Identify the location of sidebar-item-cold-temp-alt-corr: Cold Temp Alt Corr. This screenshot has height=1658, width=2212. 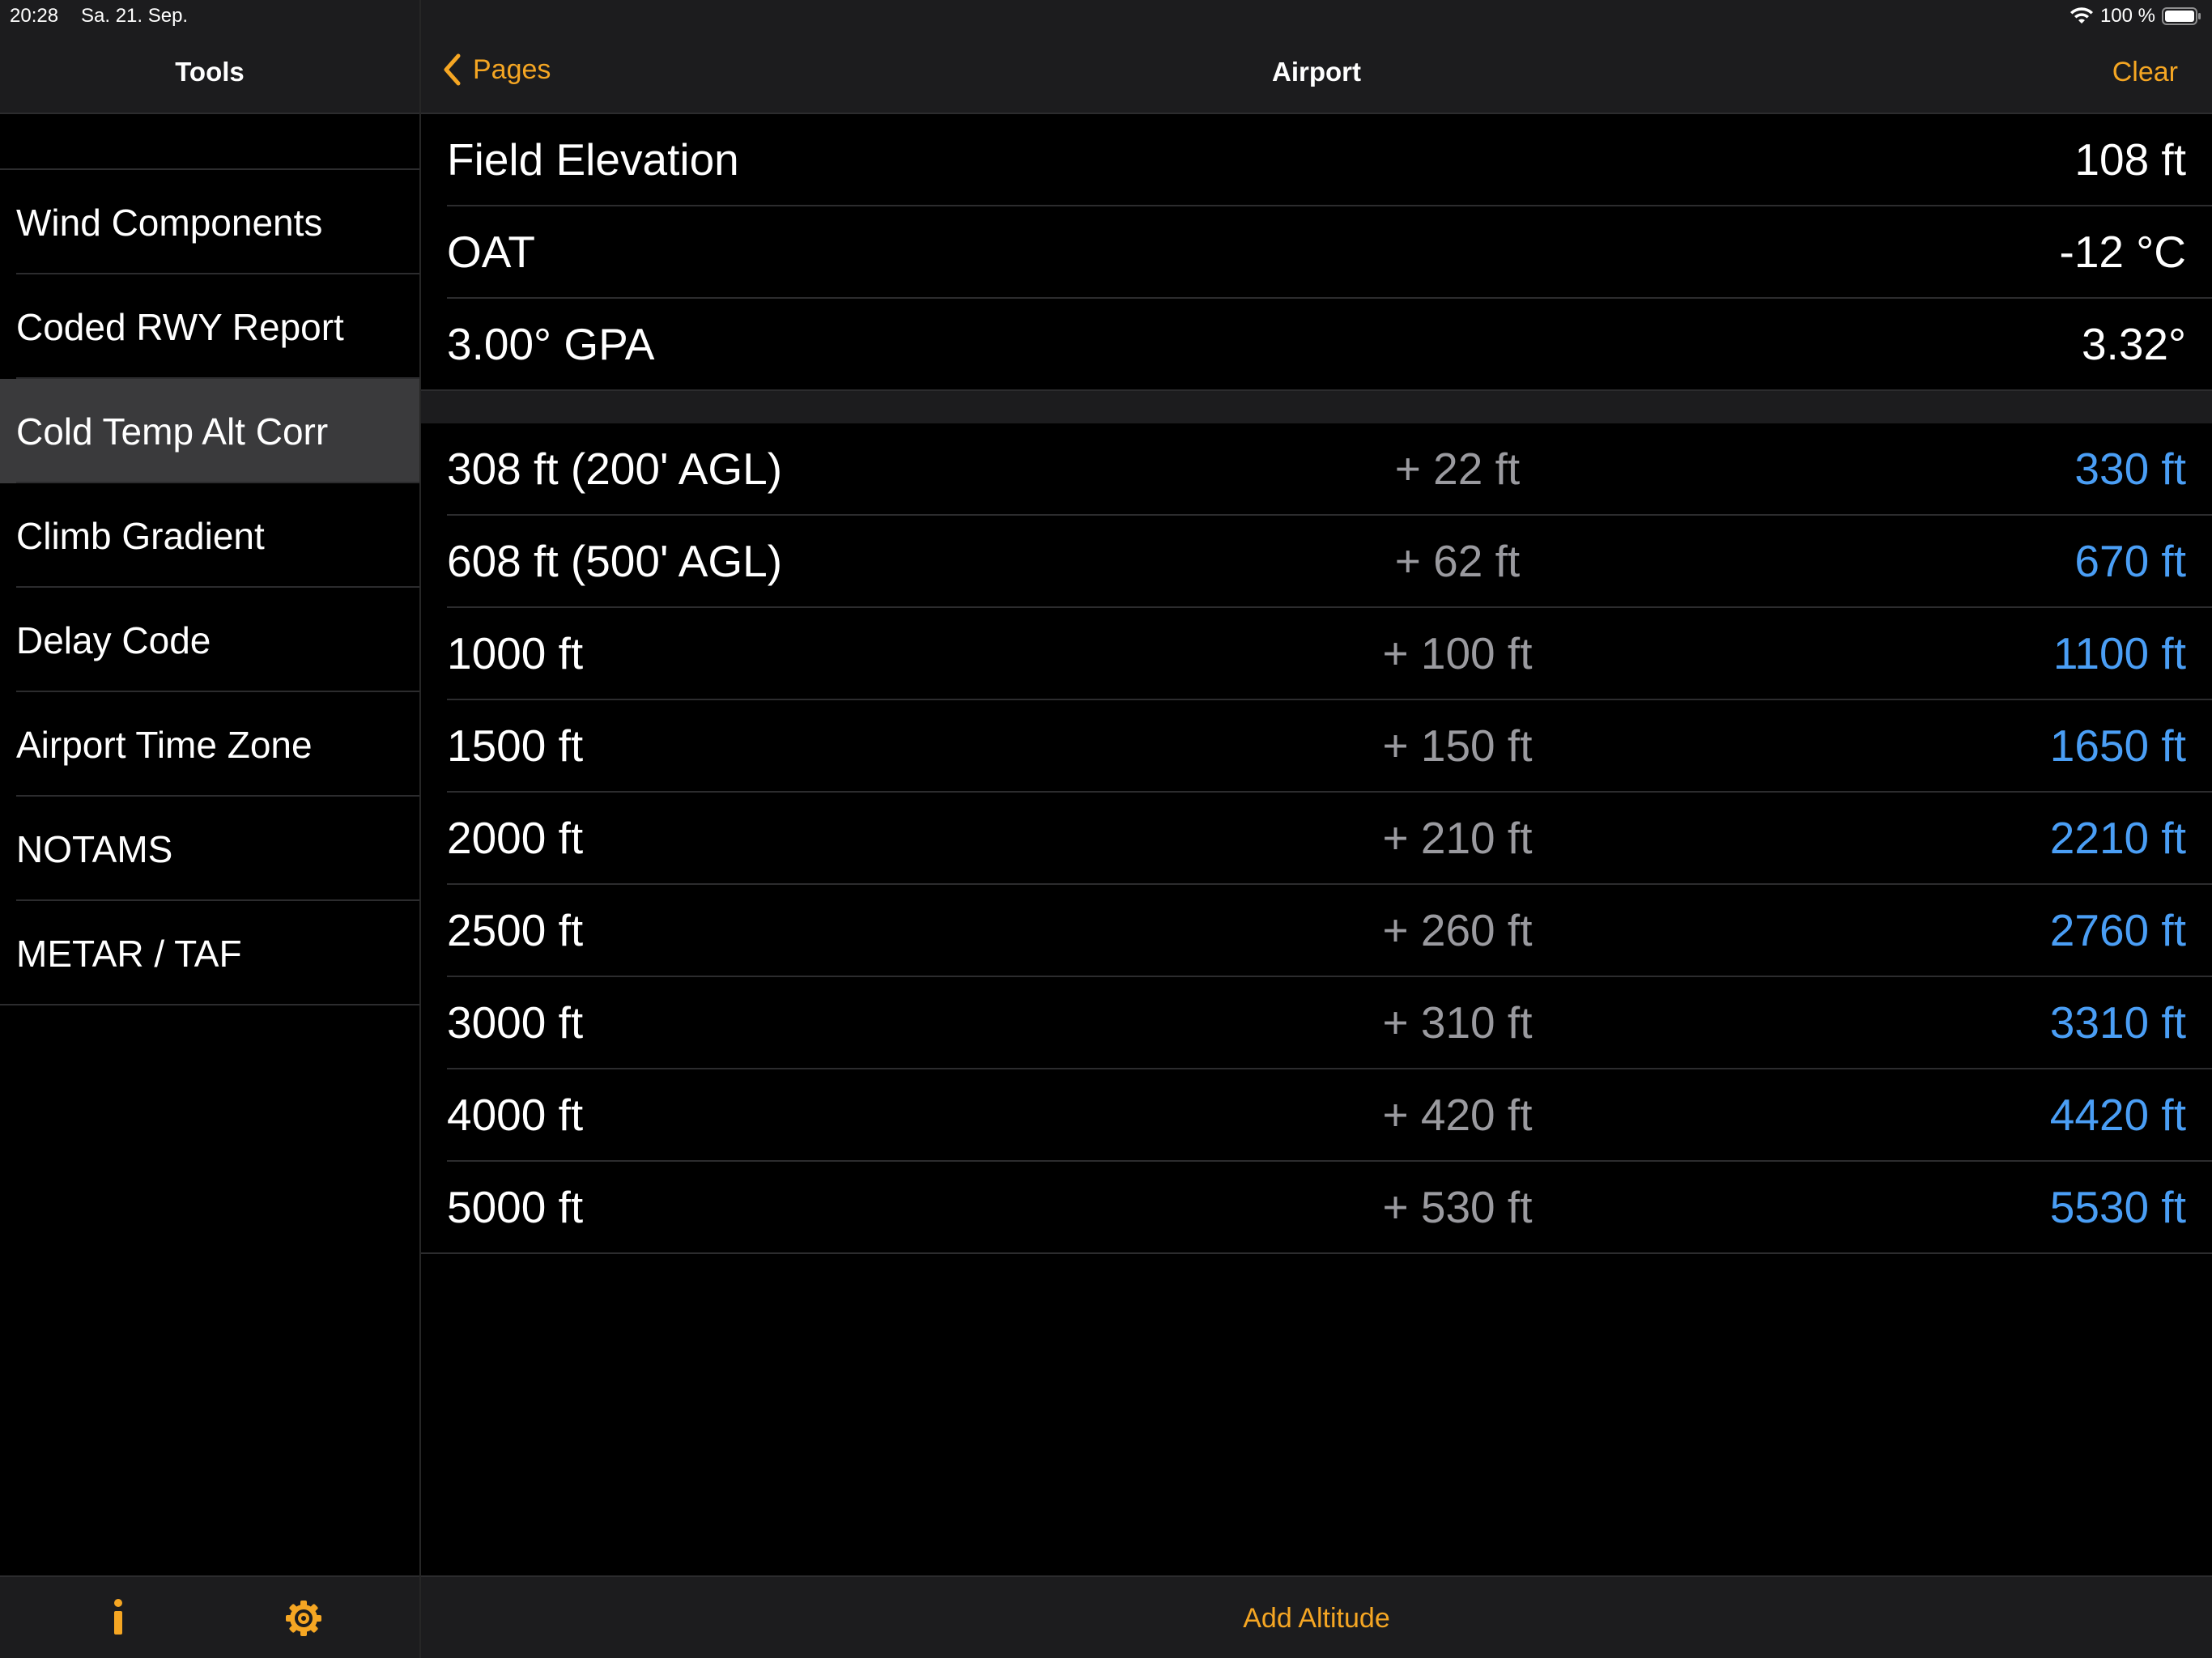
(209, 431).